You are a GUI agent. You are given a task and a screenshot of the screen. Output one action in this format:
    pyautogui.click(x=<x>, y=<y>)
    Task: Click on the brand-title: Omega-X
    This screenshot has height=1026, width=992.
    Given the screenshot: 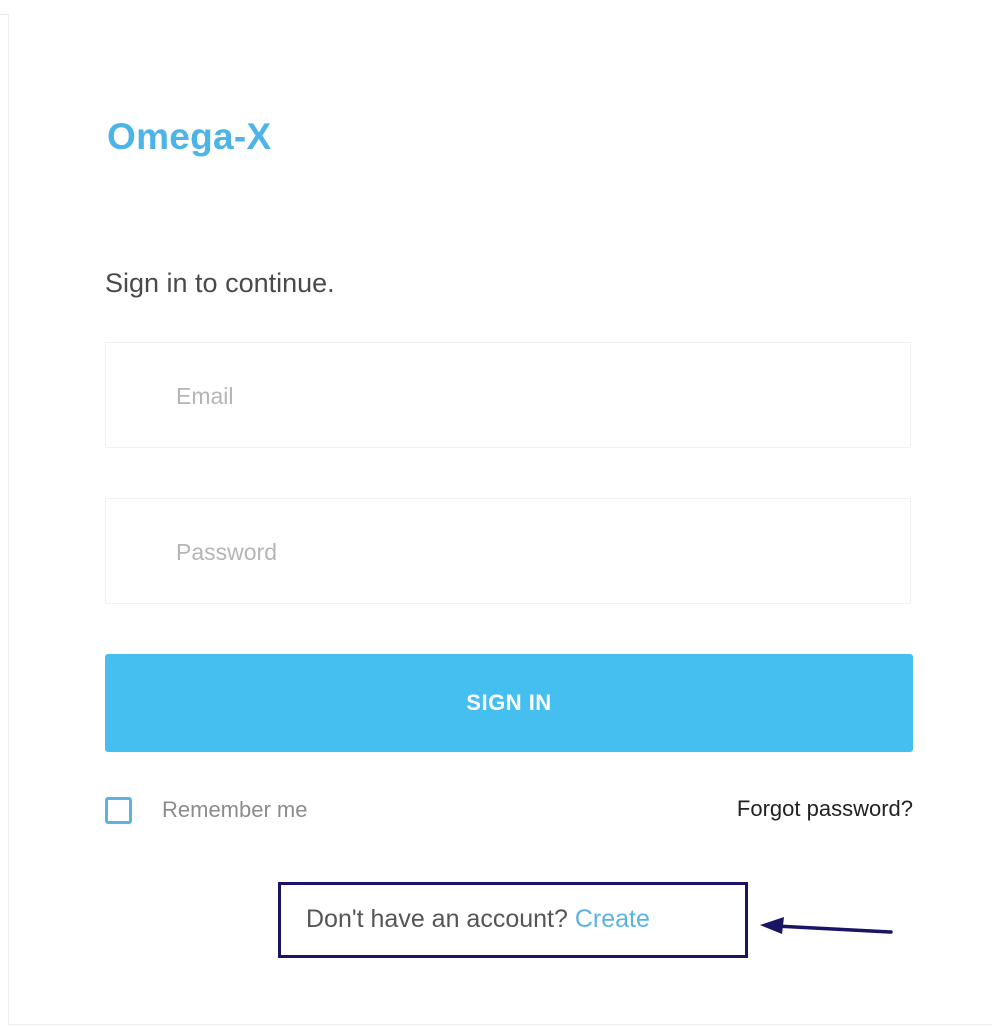 What is the action you would take?
    pyautogui.click(x=189, y=136)
    